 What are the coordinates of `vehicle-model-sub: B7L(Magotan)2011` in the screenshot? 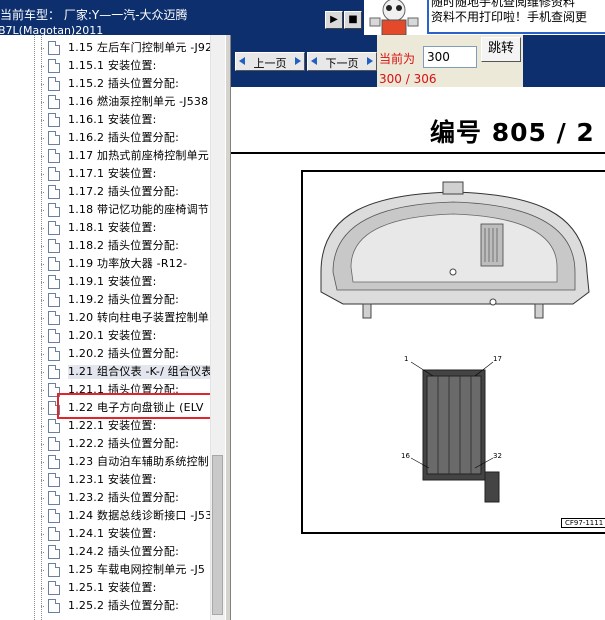 It's located at (52, 29).